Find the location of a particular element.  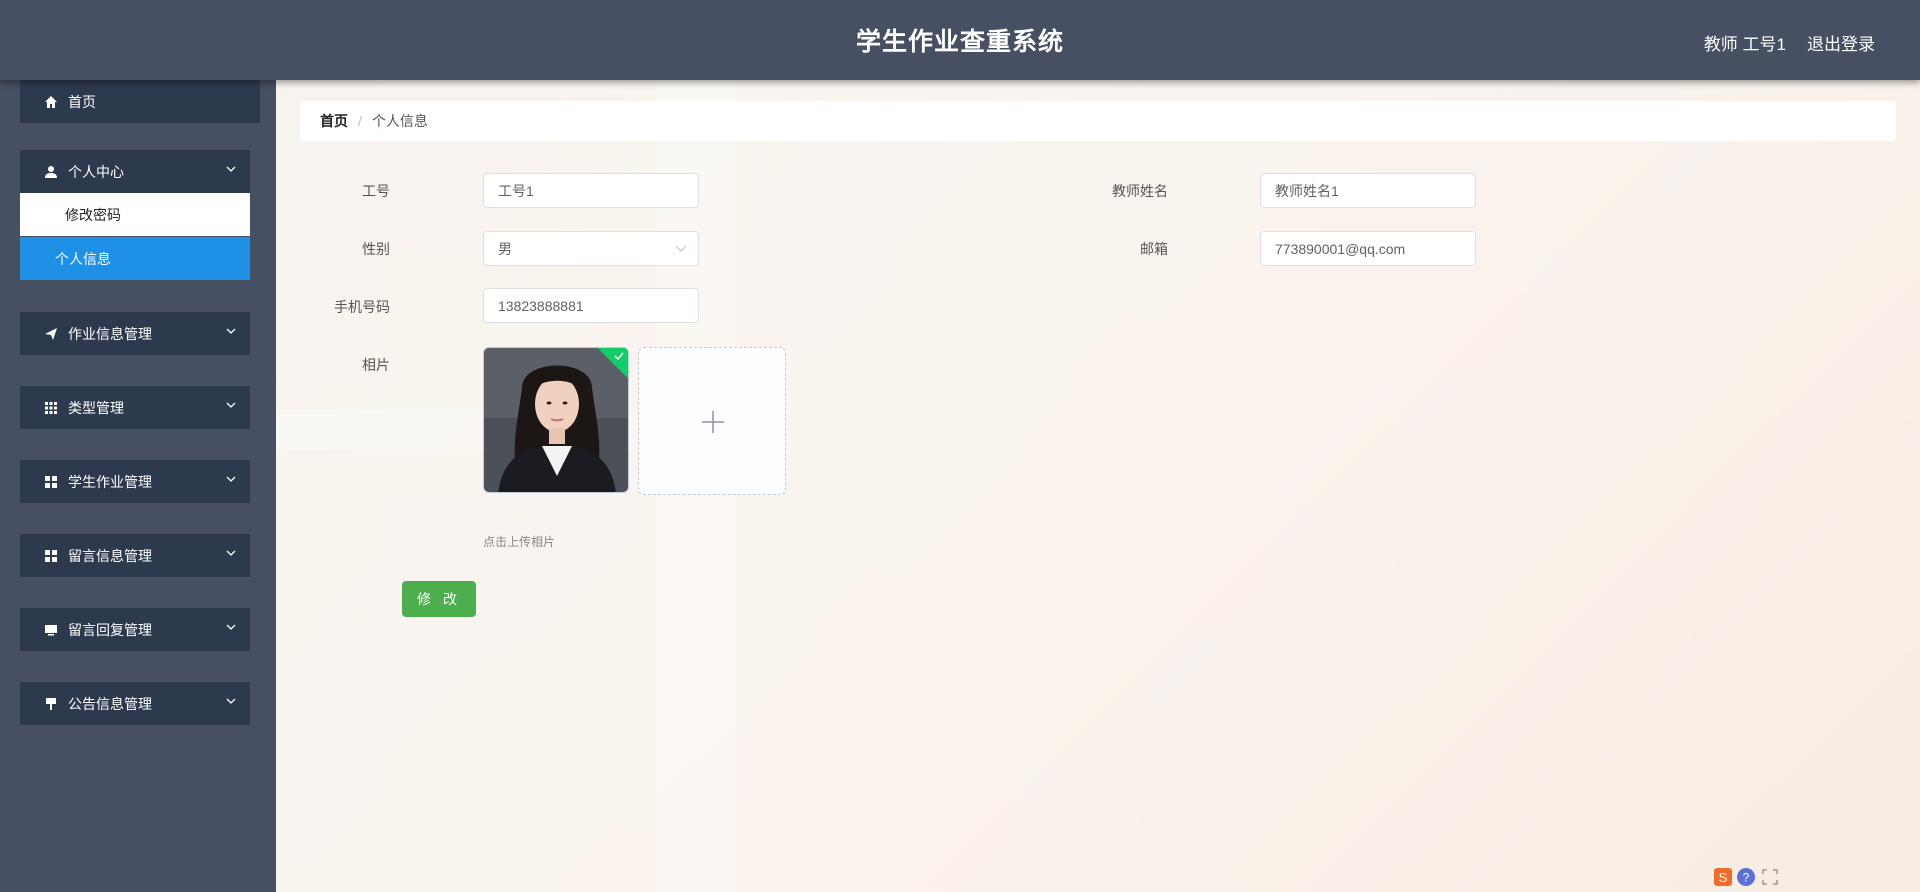

sidebar-item-label: 个人信息 is located at coordinates (83, 258).